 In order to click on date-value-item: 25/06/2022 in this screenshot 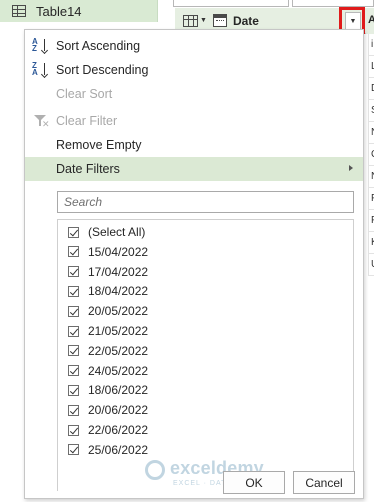, I will do `click(205, 450)`.